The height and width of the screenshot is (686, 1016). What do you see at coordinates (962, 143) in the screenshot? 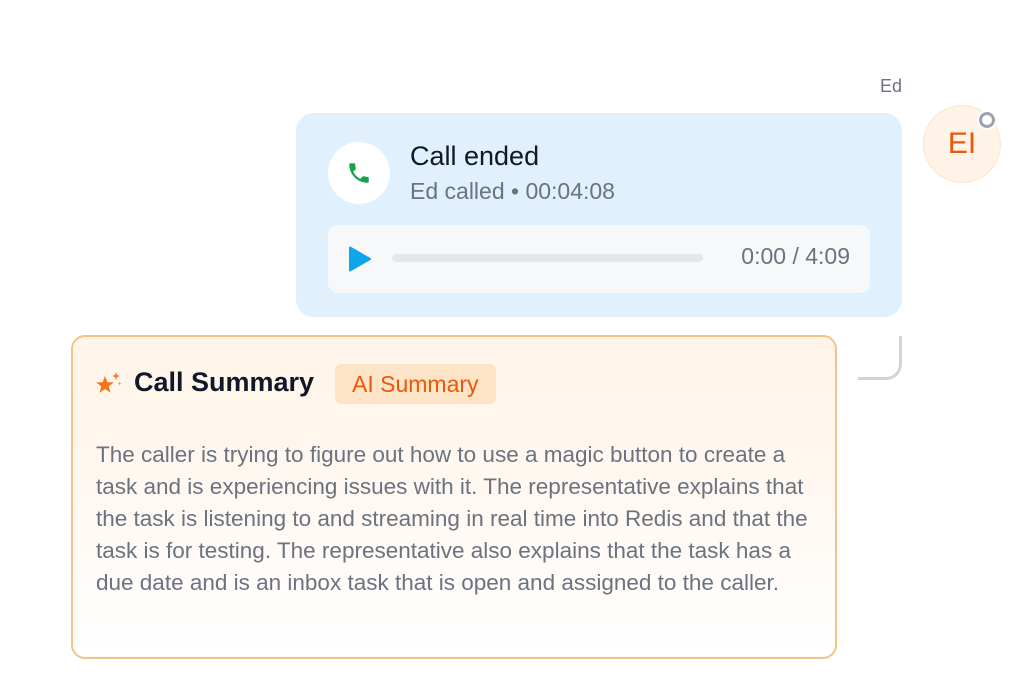
I see `avatar-initials: EI` at bounding box center [962, 143].